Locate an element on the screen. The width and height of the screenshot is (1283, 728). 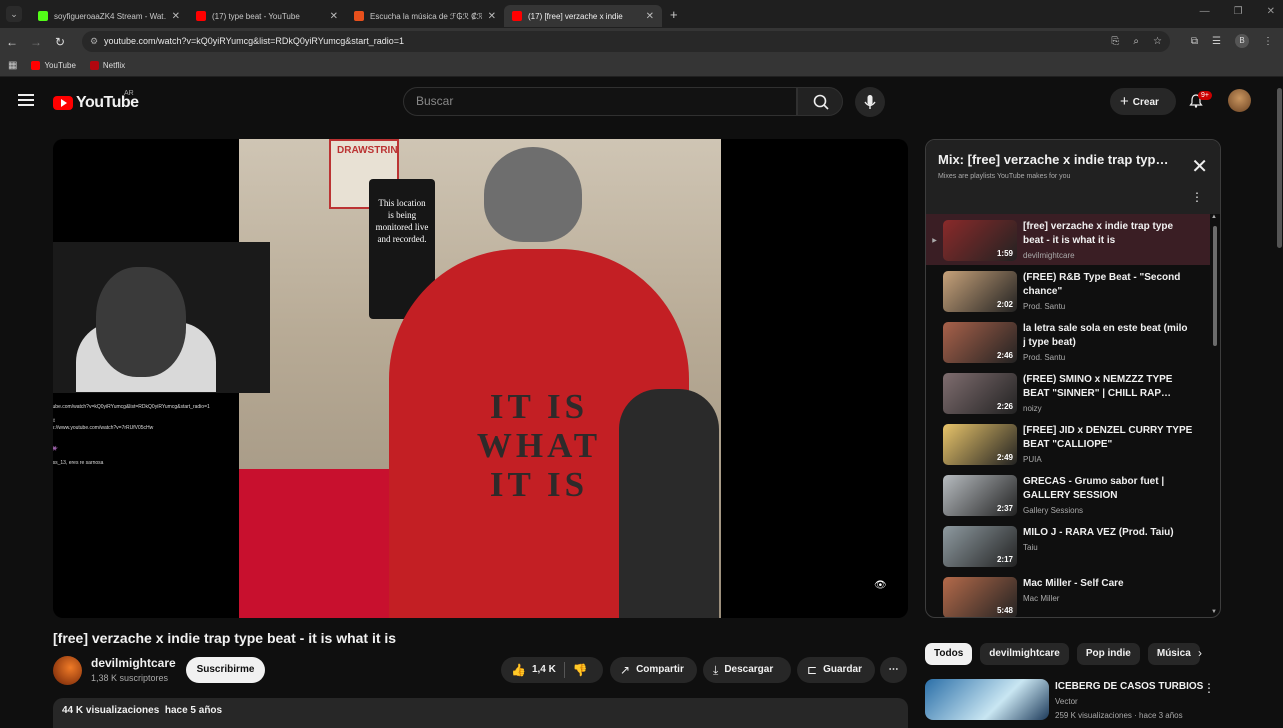
mix-item: 5:48 Mac Miller - Self Care Mac Miller is located at coordinates (1068, 594).